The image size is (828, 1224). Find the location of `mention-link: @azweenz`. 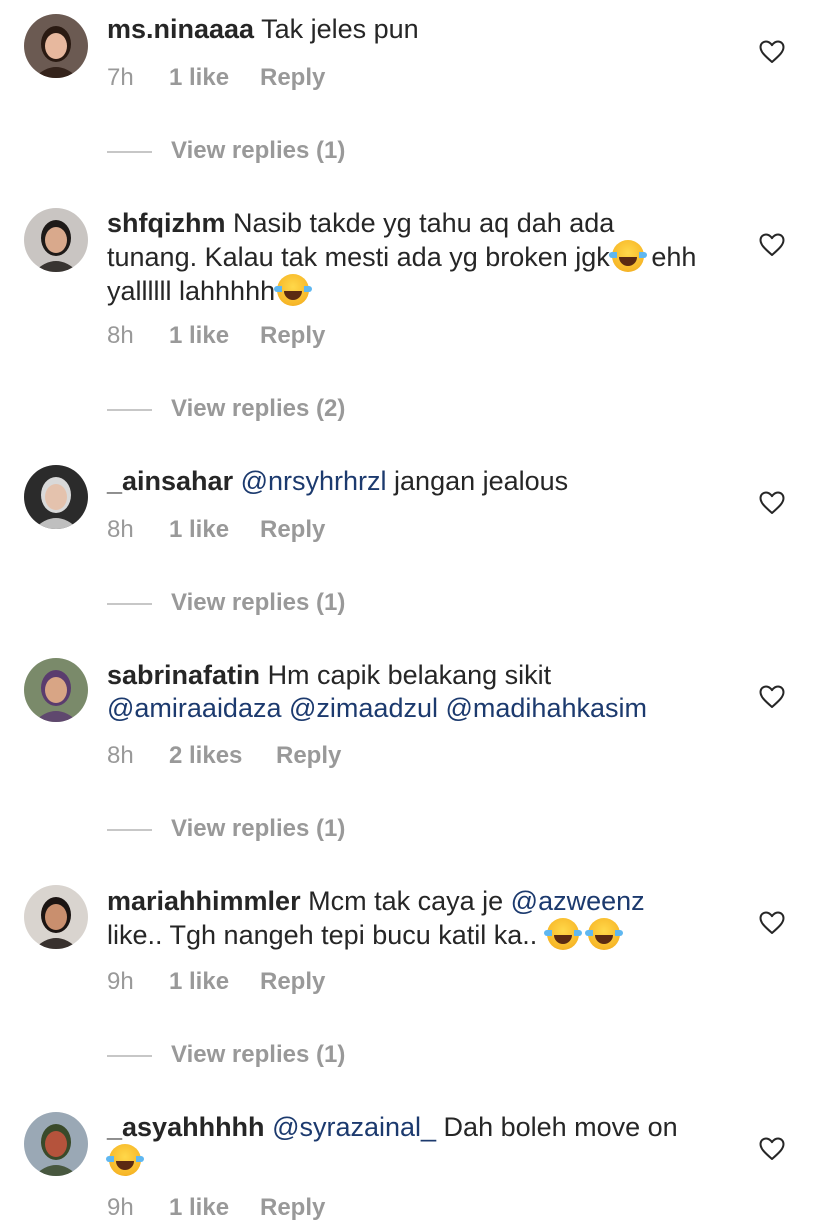

mention-link: @azweenz is located at coordinates (578, 901).